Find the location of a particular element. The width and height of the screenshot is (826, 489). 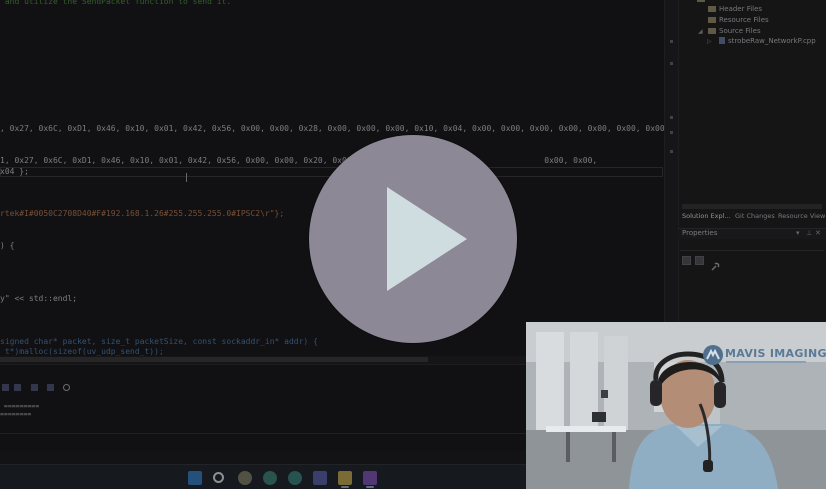

play-button is located at coordinates (413, 239).